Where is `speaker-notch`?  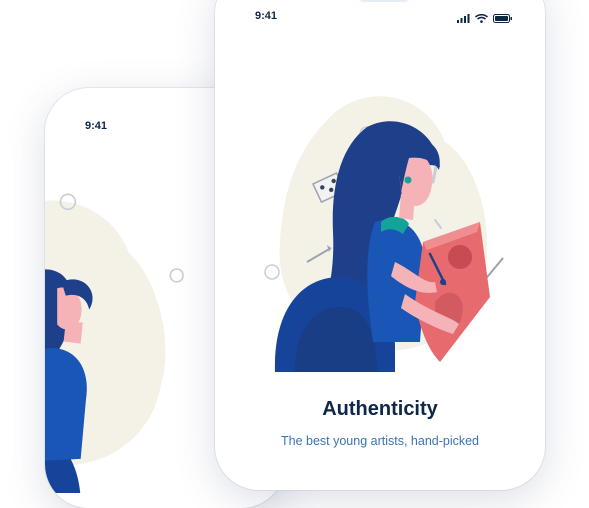
speaker-notch is located at coordinates (384, 1).